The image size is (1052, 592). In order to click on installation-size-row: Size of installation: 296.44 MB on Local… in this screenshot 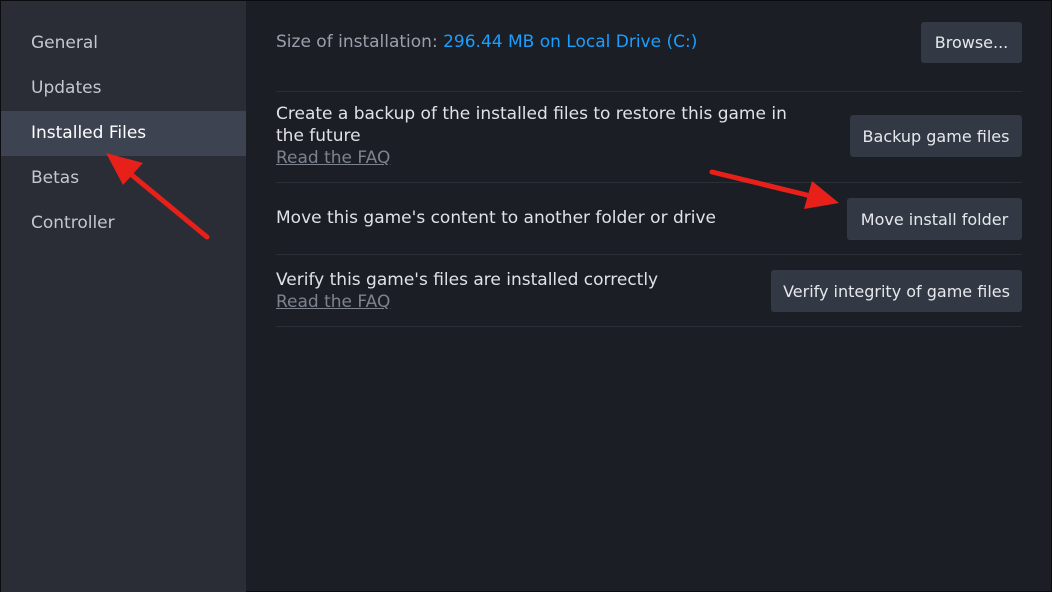, I will do `click(649, 46)`.